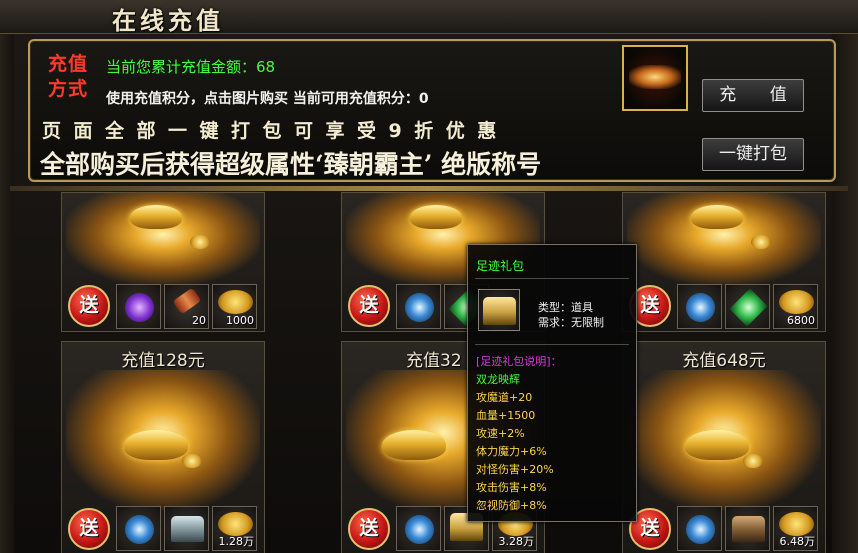 The width and height of the screenshot is (858, 553). I want to click on package-card-128: 充值128元 送 1.28万, so click(163, 447).